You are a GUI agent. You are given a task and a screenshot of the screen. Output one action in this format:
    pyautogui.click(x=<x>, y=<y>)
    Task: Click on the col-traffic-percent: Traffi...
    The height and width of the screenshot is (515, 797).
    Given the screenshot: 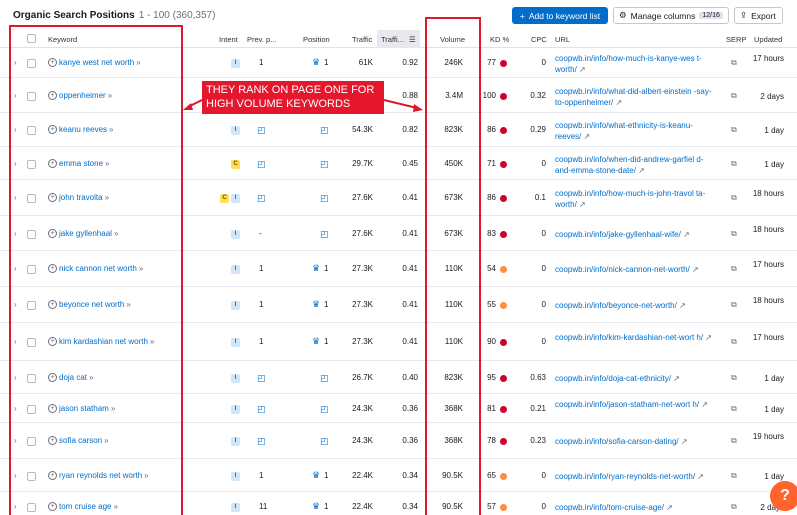 What is the action you would take?
    pyautogui.click(x=392, y=39)
    